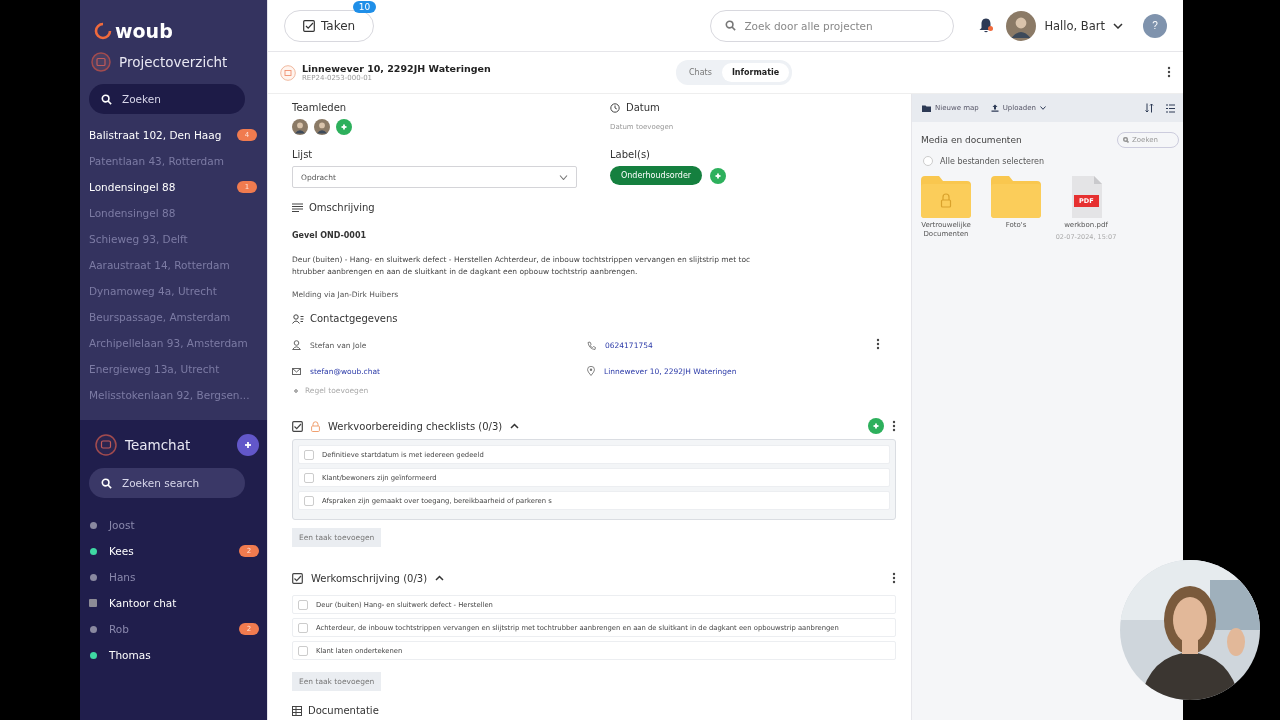 This screenshot has width=1280, height=720. Describe the element at coordinates (153, 291) in the screenshot. I see `project-item: Dynamoweg 4a, Utrecht` at that location.